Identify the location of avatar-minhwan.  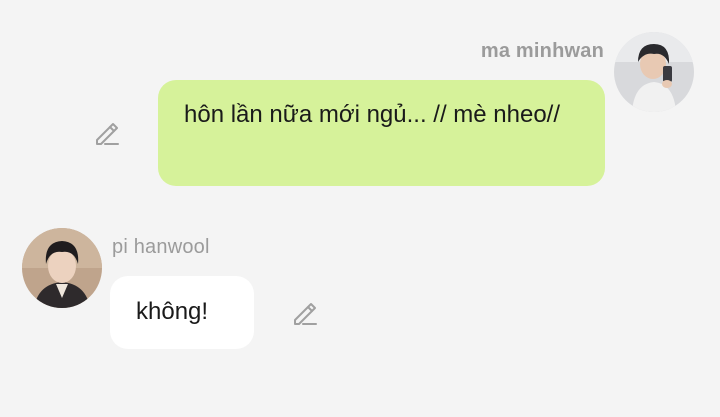
(654, 72).